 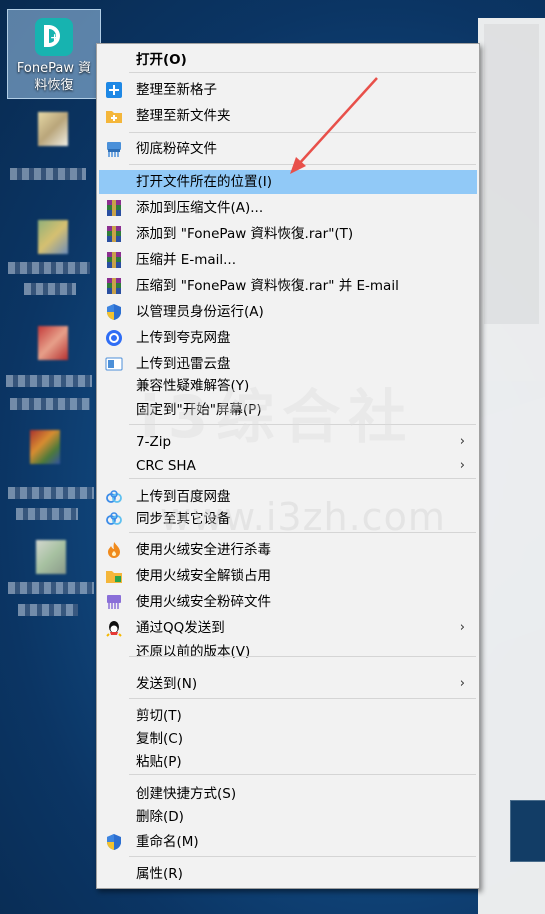 I want to click on annotation-arrow-line, so click(x=337, y=121).